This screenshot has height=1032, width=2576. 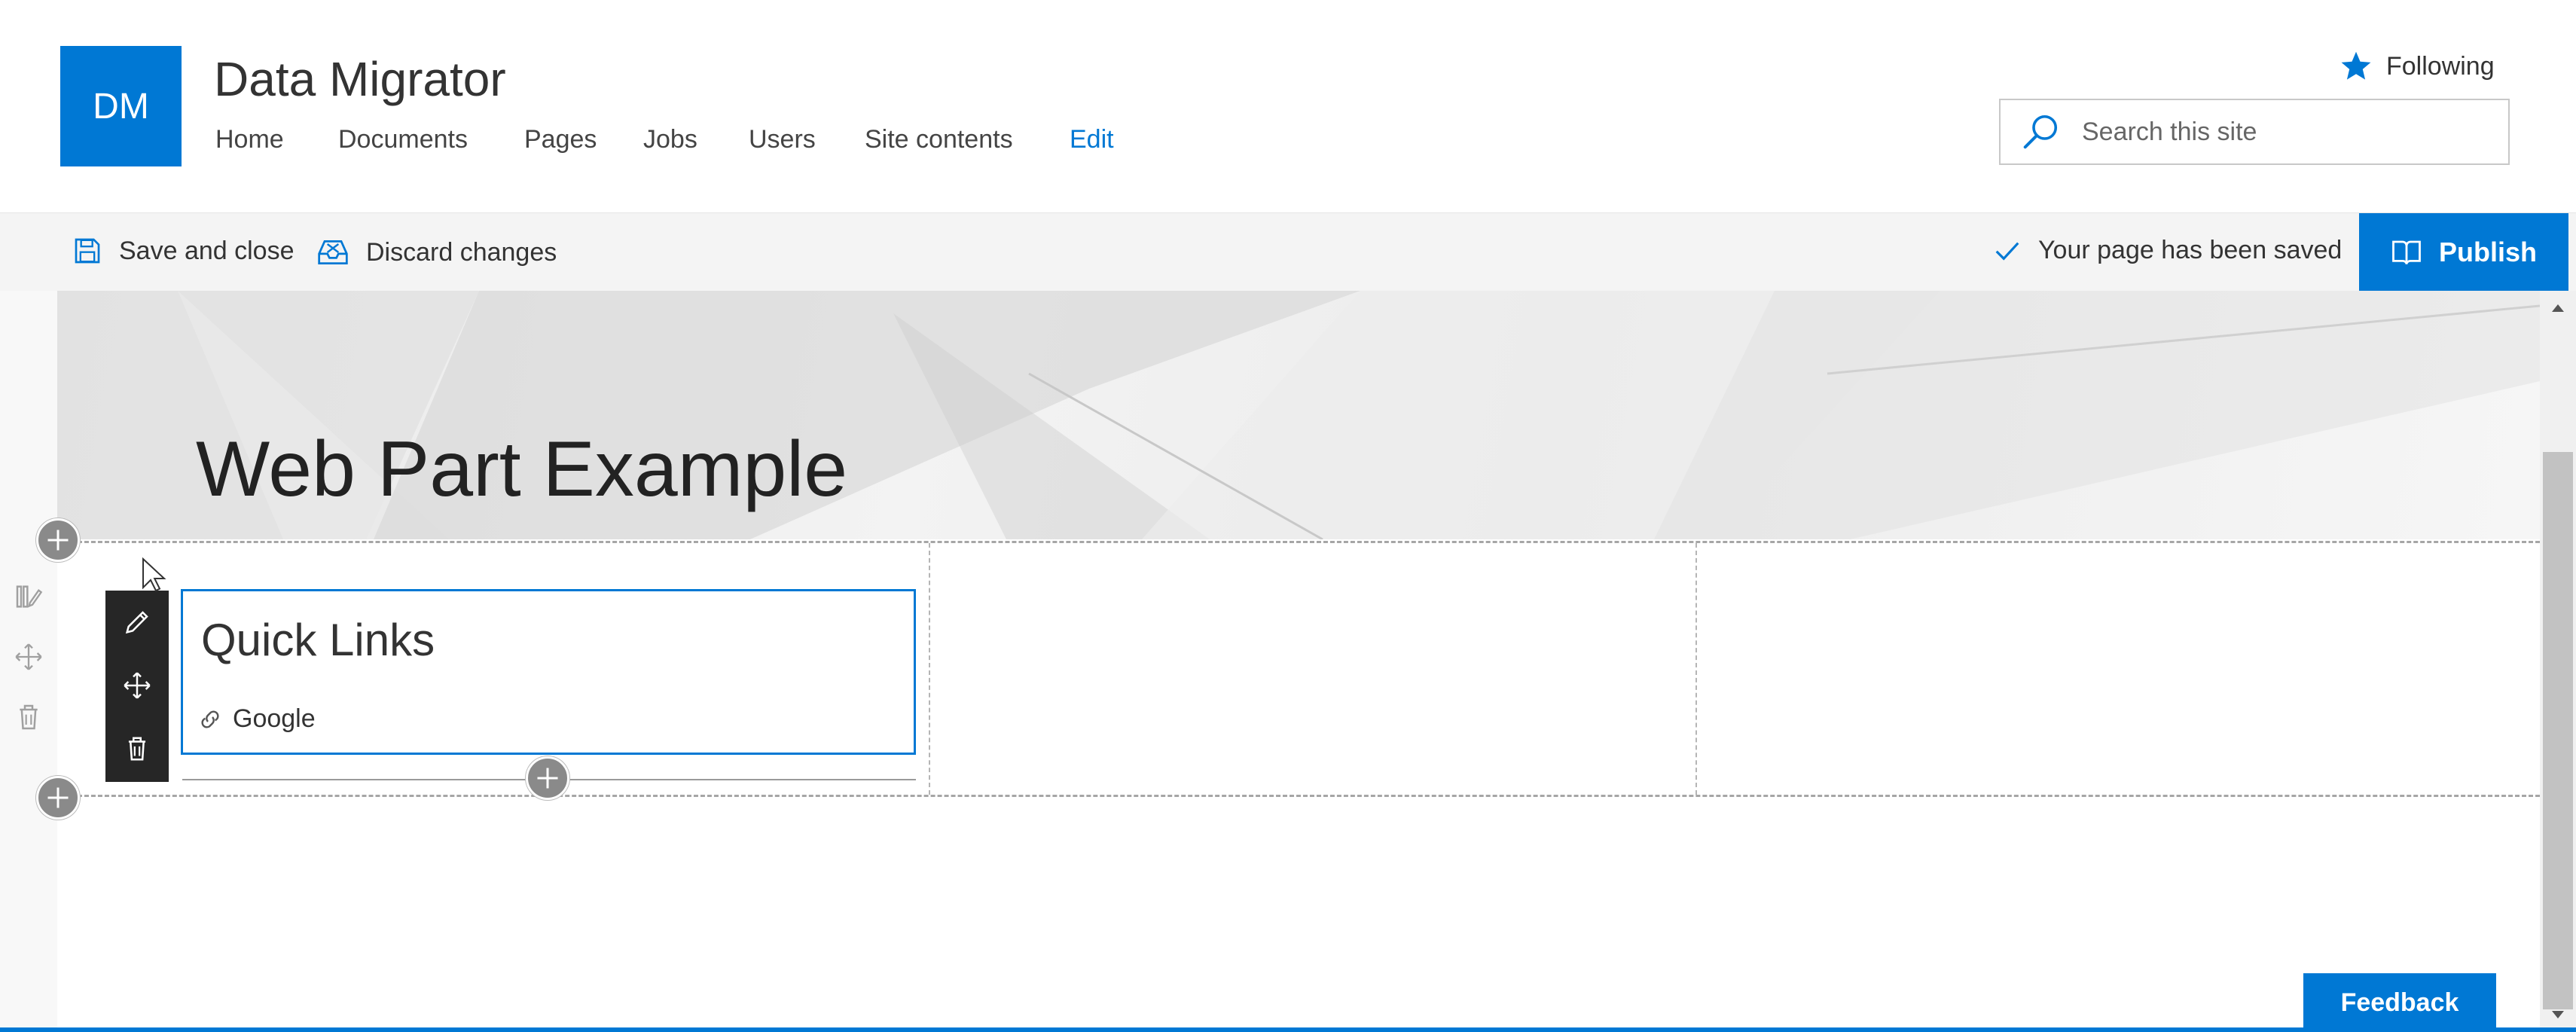 I want to click on move-web-part-button, so click(x=137, y=685).